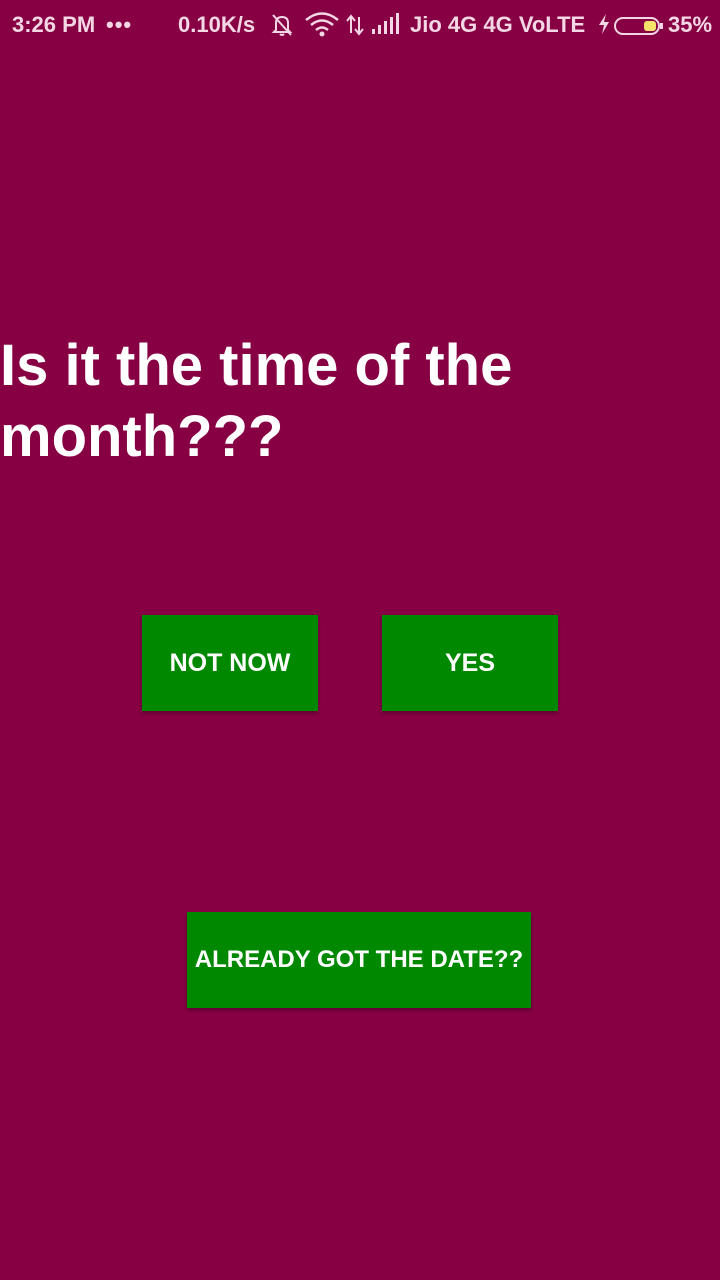  I want to click on battery-icon, so click(639, 29).